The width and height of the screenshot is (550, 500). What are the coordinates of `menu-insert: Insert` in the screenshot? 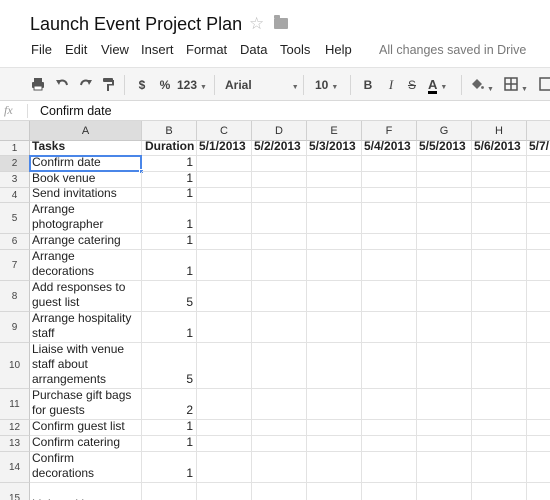 It's located at (157, 49).